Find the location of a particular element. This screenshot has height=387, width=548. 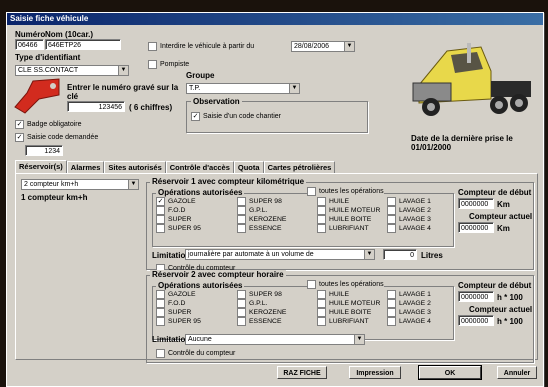

obs-chantier-check-box: ✓ is located at coordinates (195, 116).